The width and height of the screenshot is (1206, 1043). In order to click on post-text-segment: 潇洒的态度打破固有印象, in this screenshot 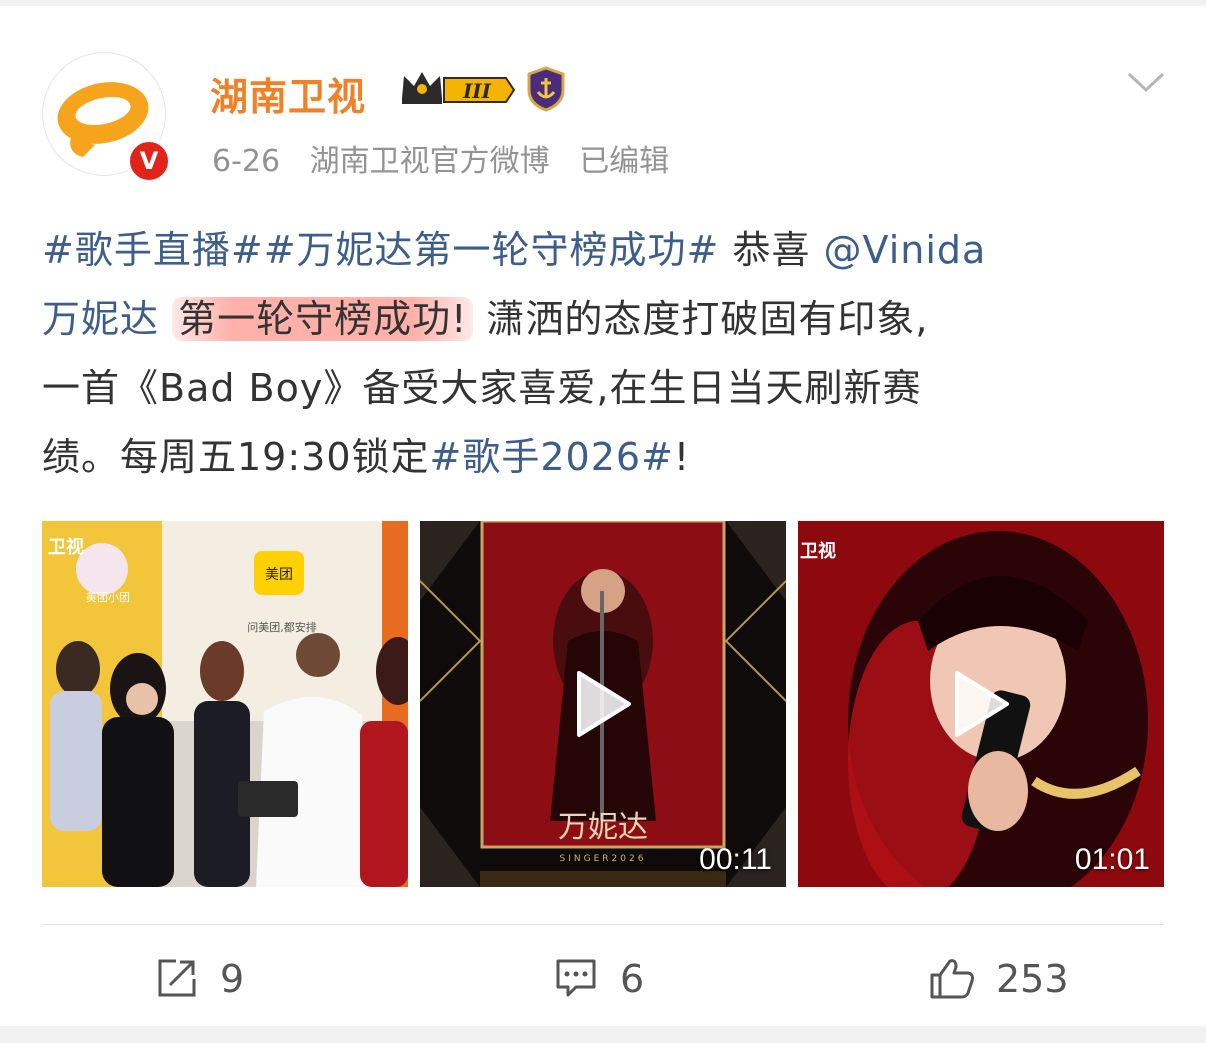, I will do `click(701, 319)`.